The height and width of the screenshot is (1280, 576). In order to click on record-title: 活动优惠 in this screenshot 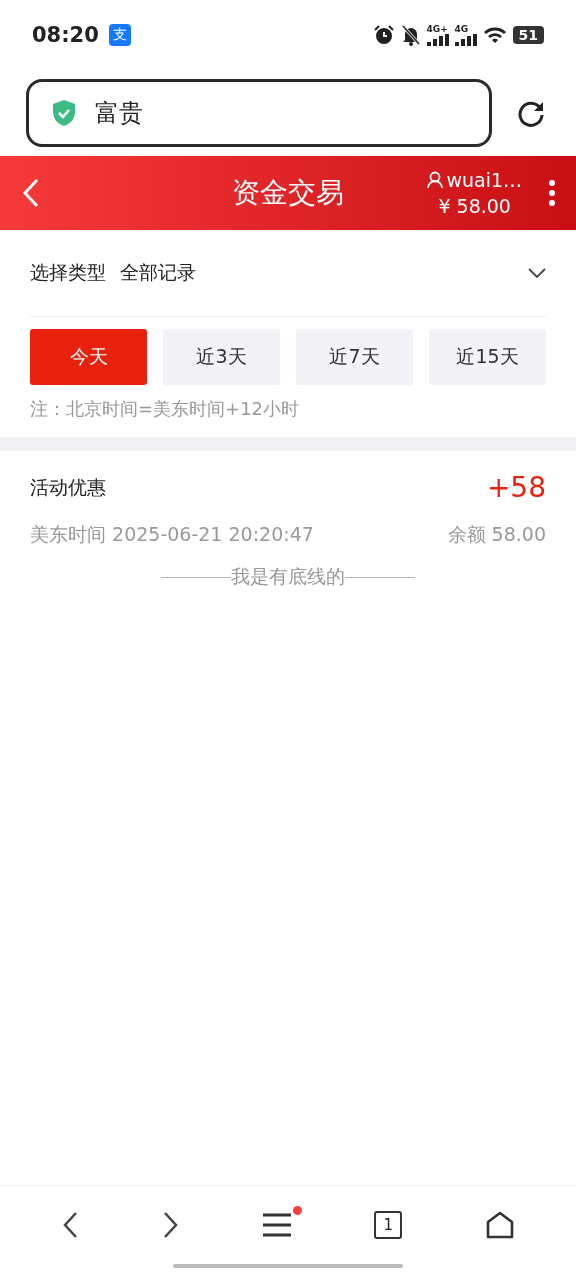, I will do `click(68, 487)`.